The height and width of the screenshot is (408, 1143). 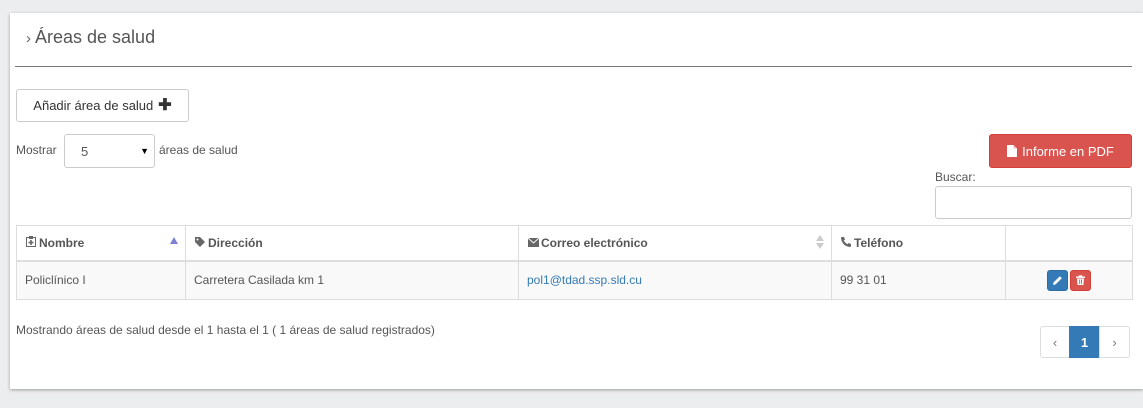 I want to click on pagination-page-1: 1, so click(x=1084, y=342).